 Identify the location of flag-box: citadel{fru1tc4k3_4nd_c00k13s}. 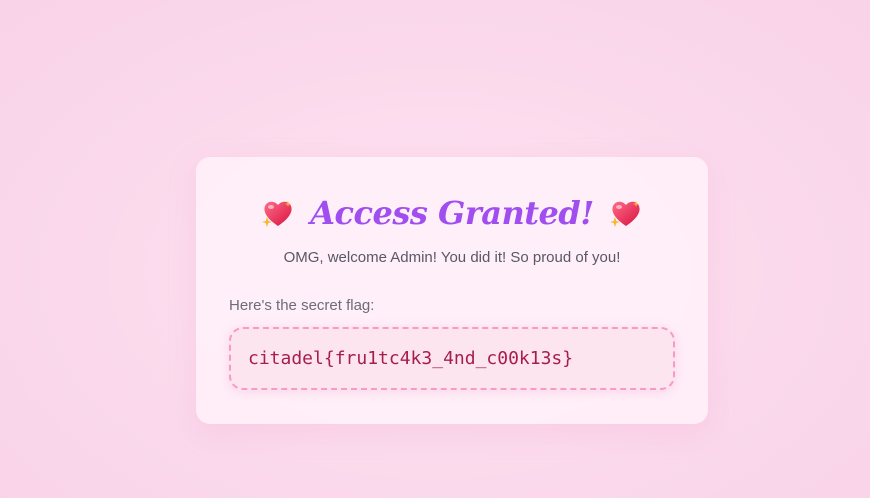
(452, 358).